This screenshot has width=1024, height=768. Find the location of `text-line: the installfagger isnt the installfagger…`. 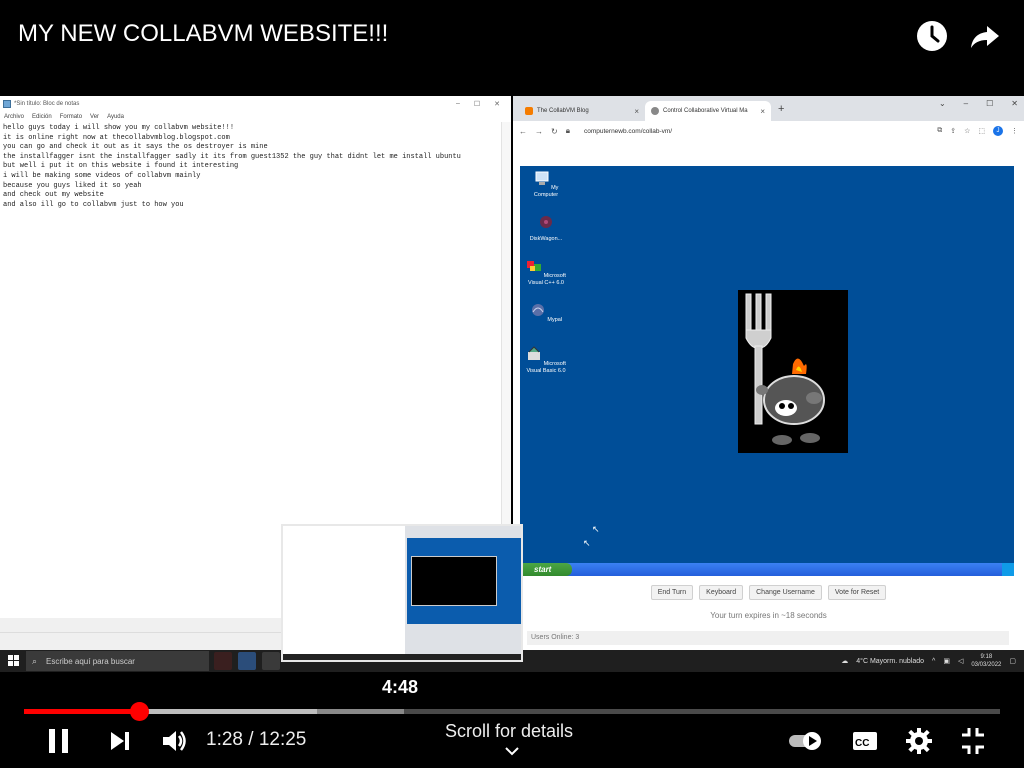

text-line: the installfagger isnt the installfagger… is located at coordinates (232, 156).